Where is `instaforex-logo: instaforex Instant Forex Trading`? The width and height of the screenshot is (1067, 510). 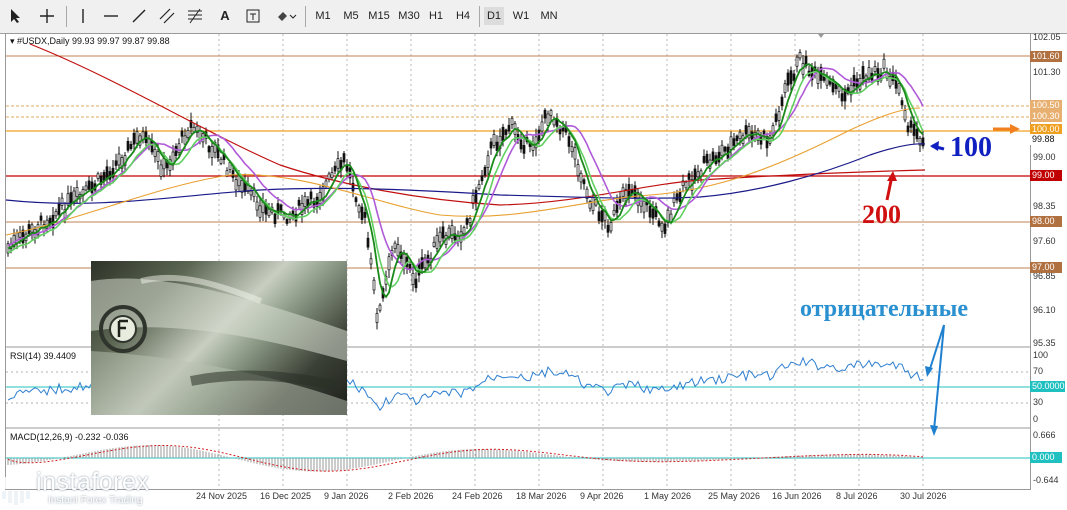 instaforex-logo: instaforex Instant Forex Trading is located at coordinates (95, 486).